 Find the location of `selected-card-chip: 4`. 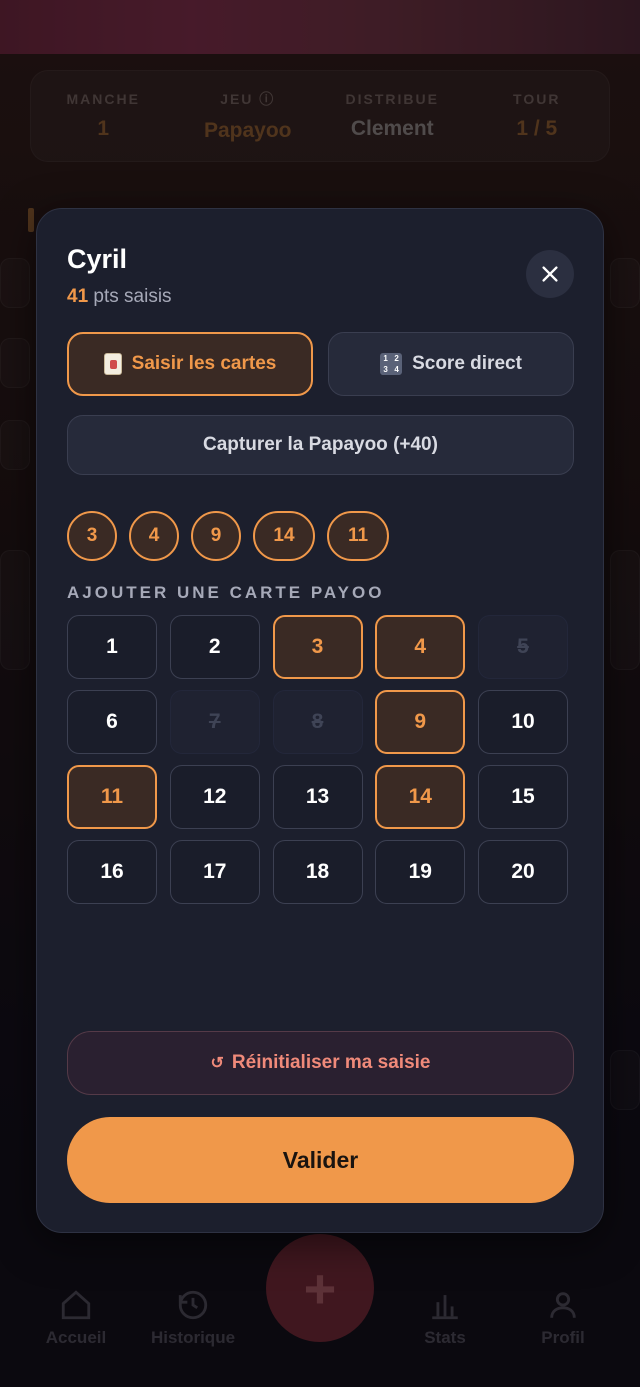

selected-card-chip: 4 is located at coordinates (154, 536).